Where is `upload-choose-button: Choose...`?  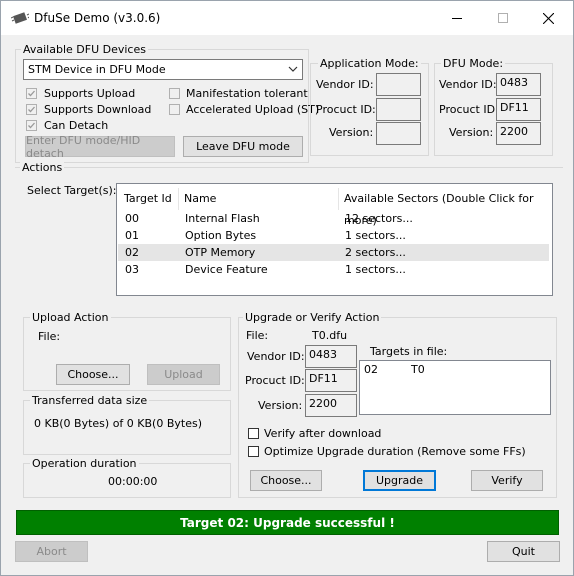
upload-choose-button: Choose... is located at coordinates (93, 374).